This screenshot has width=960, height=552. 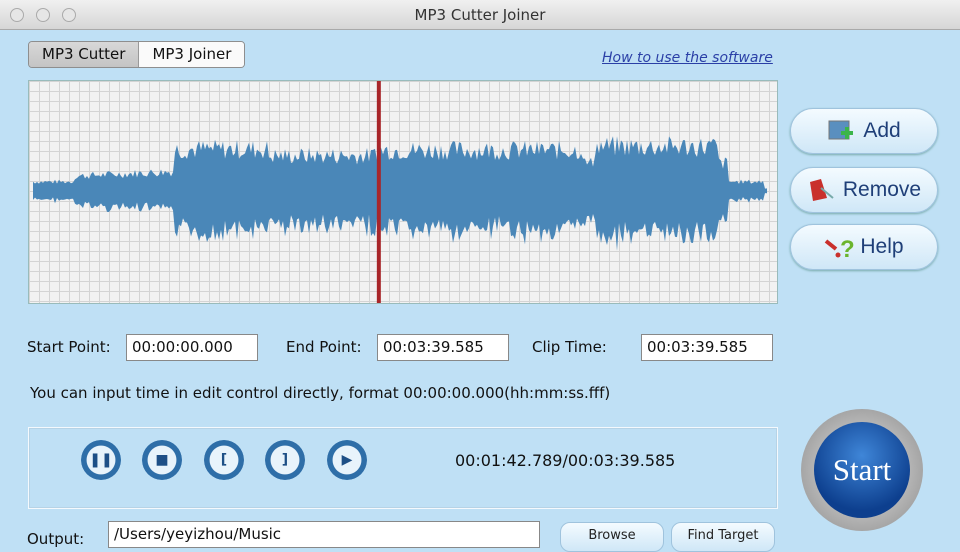 I want to click on play-cursor-icon: ▶, so click(x=347, y=460).